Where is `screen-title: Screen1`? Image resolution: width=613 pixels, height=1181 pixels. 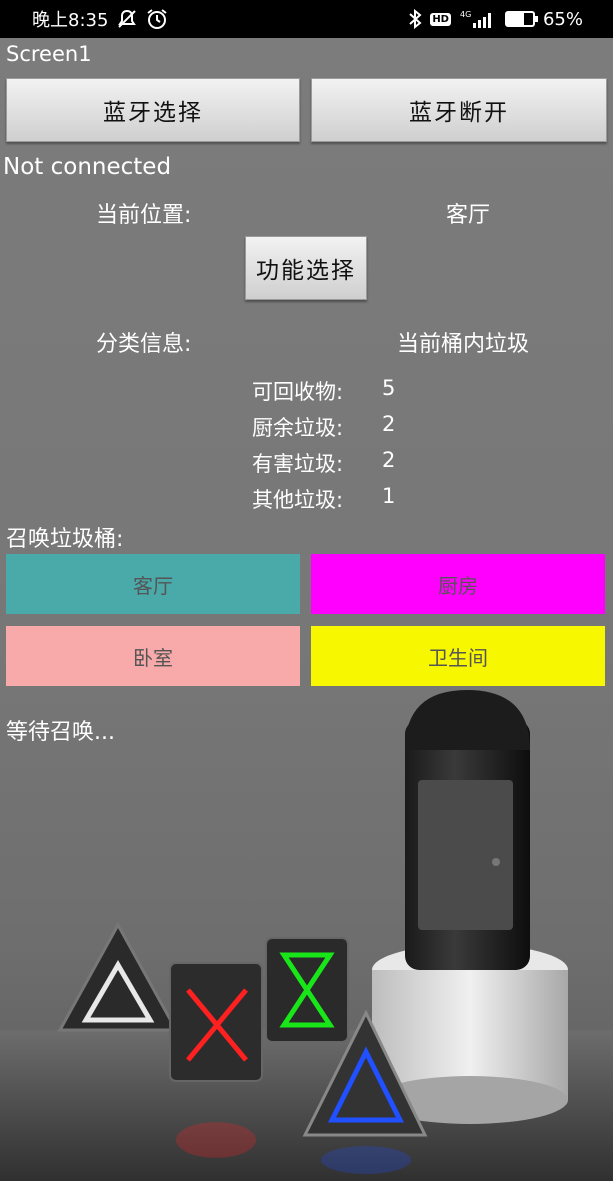
screen-title: Screen1 is located at coordinates (49, 54).